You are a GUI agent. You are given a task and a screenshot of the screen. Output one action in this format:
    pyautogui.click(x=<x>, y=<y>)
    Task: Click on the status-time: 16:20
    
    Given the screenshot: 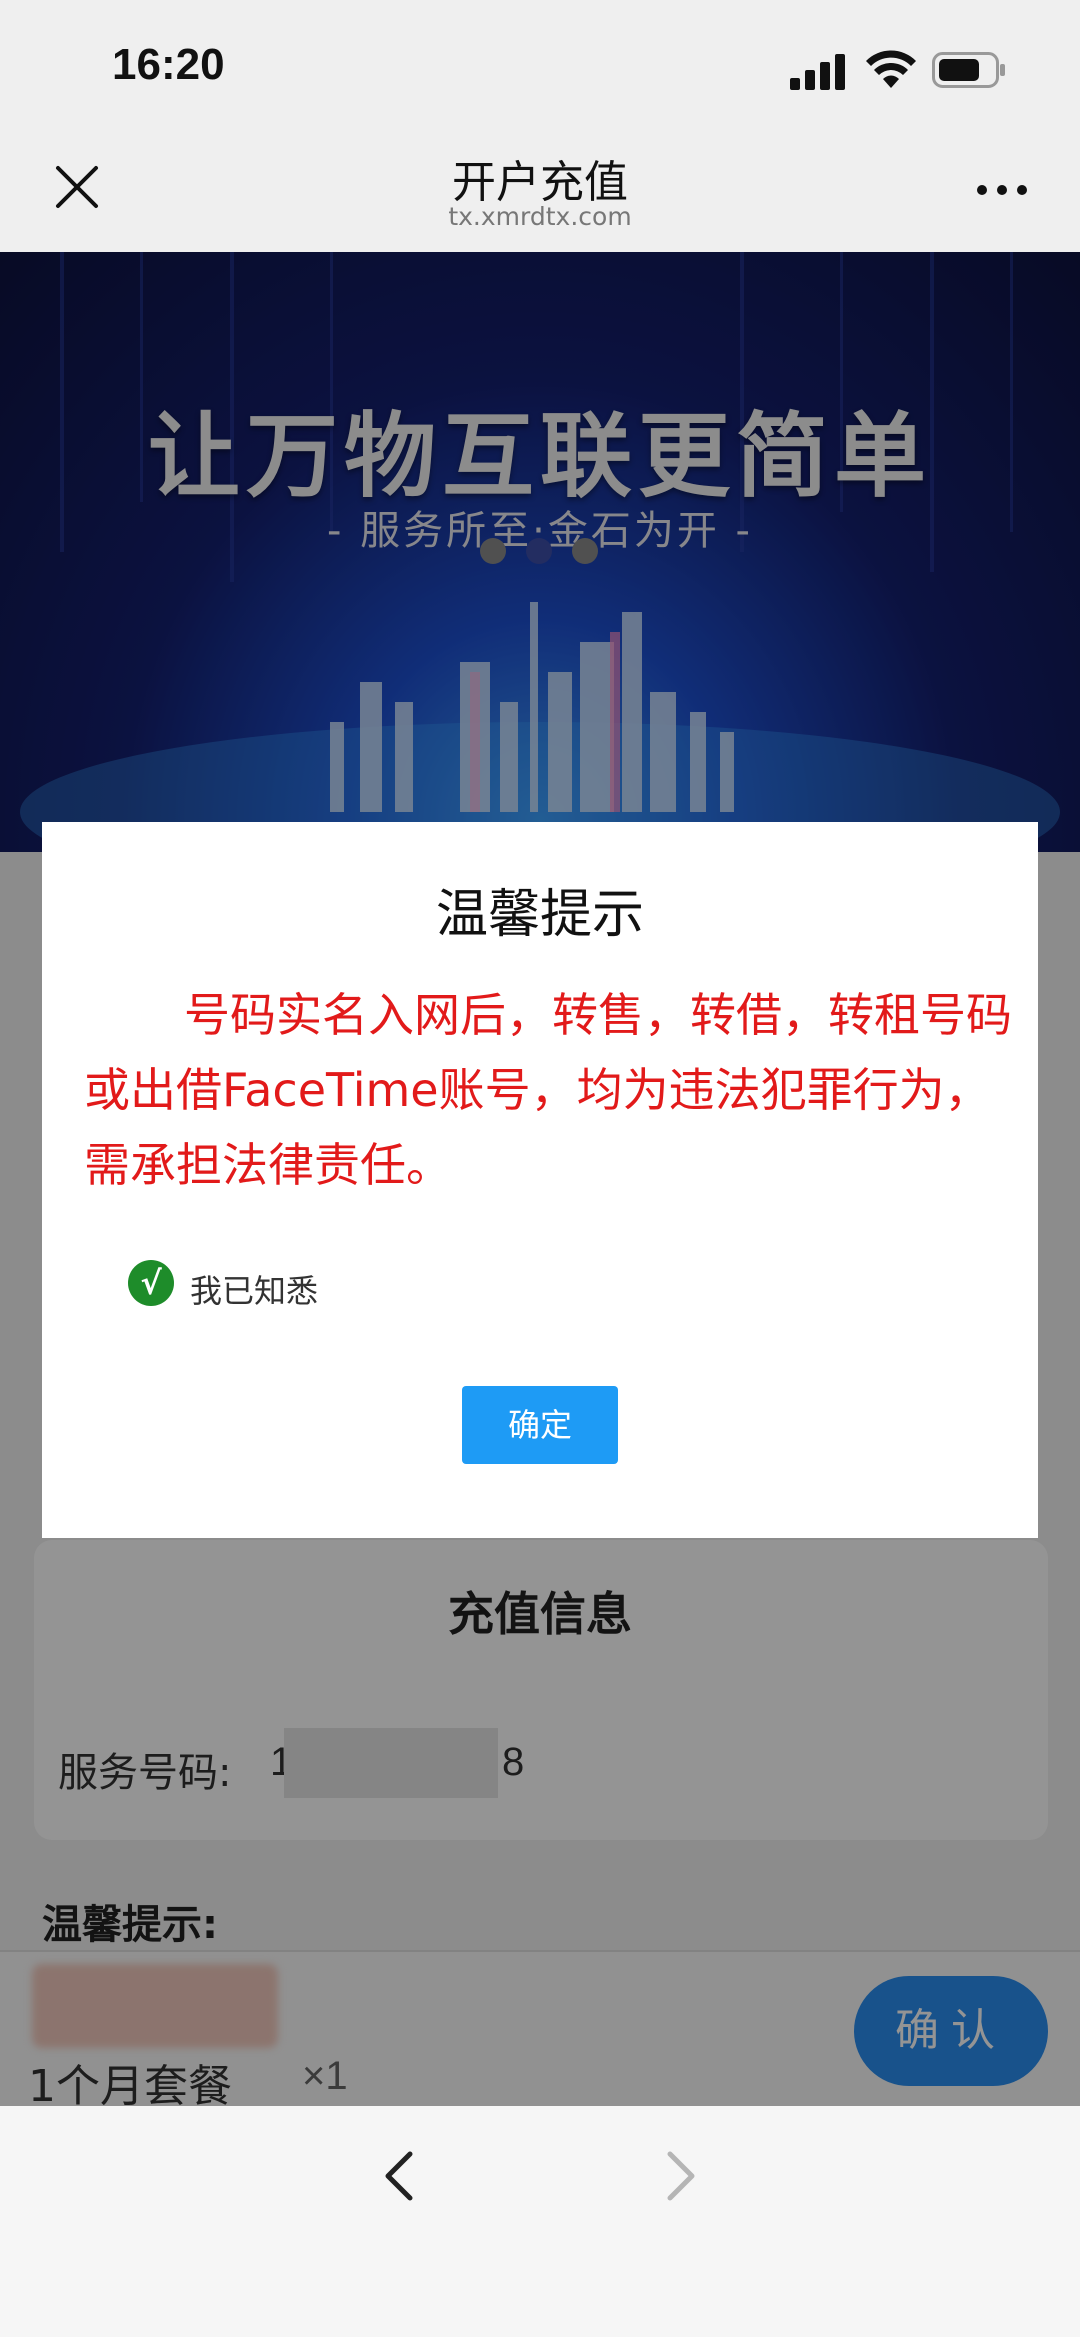 What is the action you would take?
    pyautogui.click(x=168, y=64)
    